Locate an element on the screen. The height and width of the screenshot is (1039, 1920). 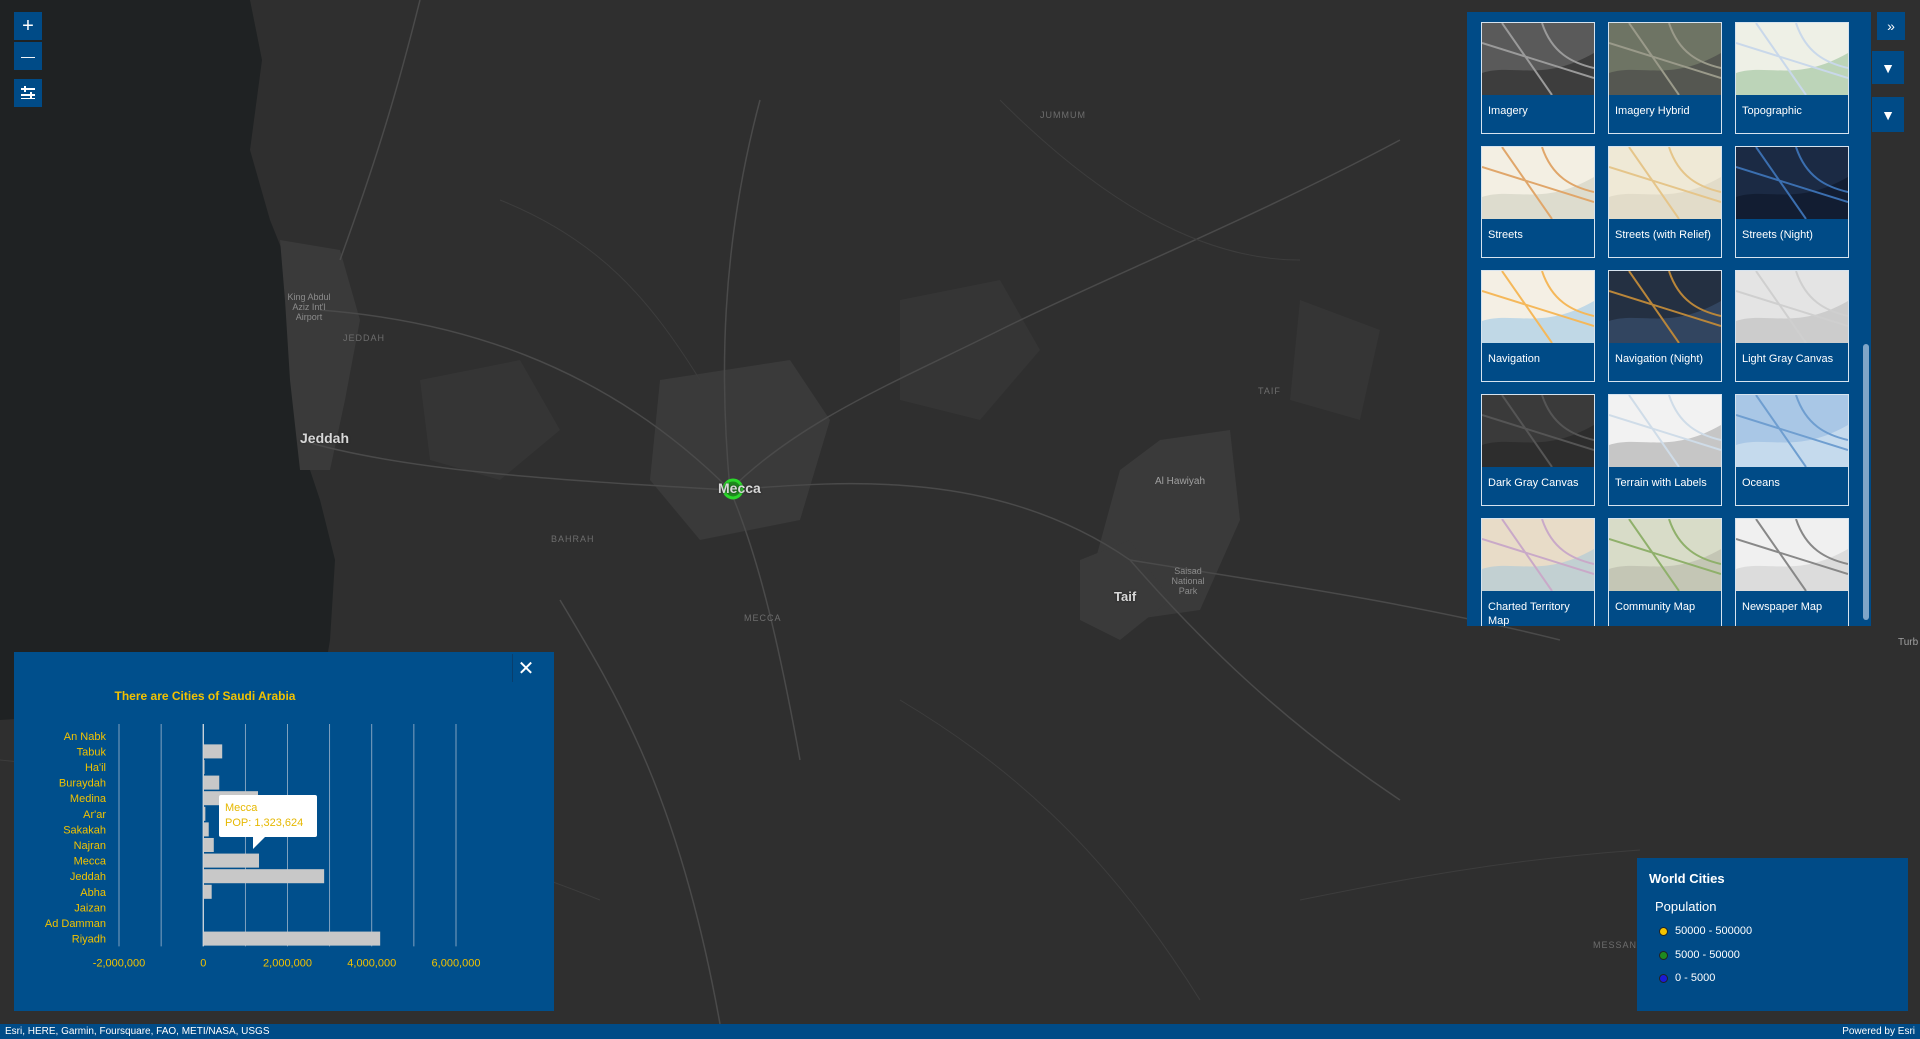
expand-widget-button-1: ▼ is located at coordinates (1888, 67).